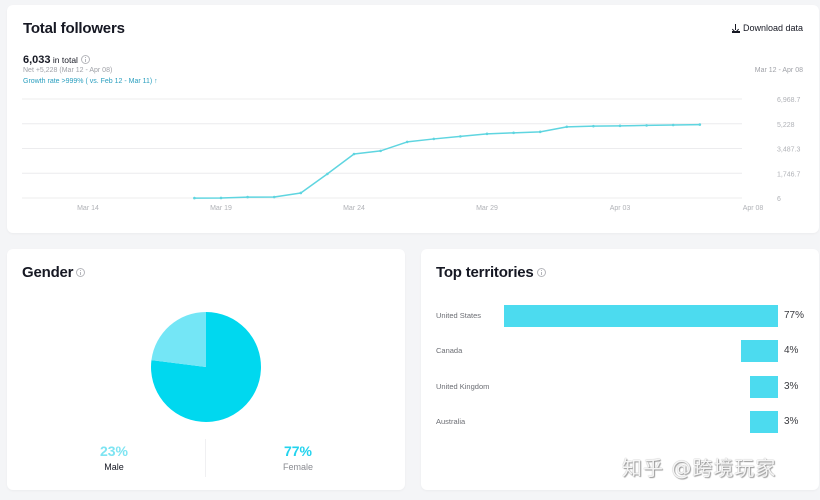 The image size is (820, 500). Describe the element at coordinates (451, 421) in the screenshot. I see `territory-label: Australia` at that location.